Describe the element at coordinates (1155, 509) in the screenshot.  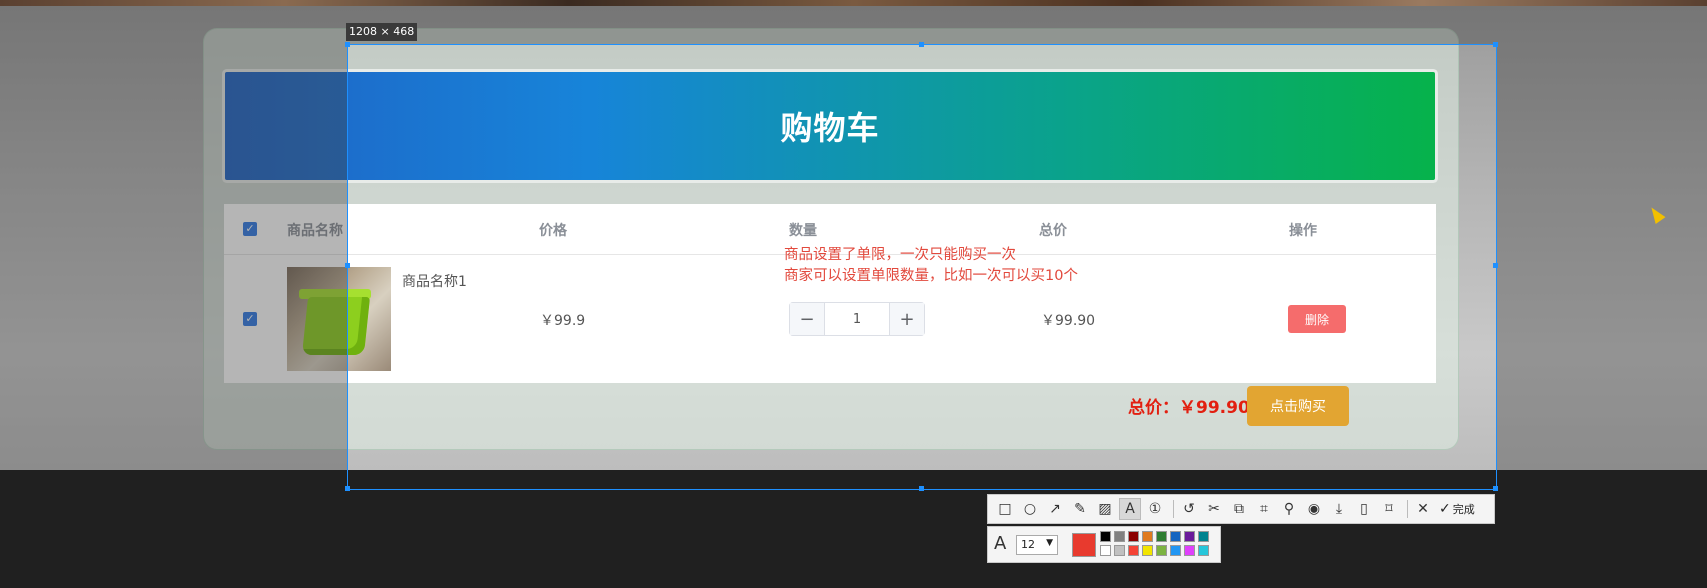
I see `number-icon: ①` at that location.